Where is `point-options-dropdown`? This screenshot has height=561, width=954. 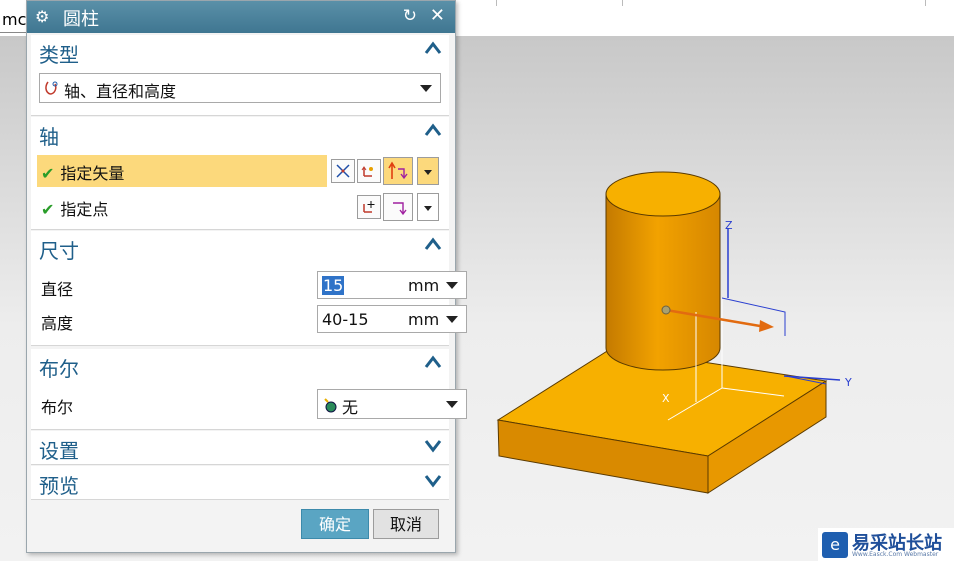 point-options-dropdown is located at coordinates (428, 207).